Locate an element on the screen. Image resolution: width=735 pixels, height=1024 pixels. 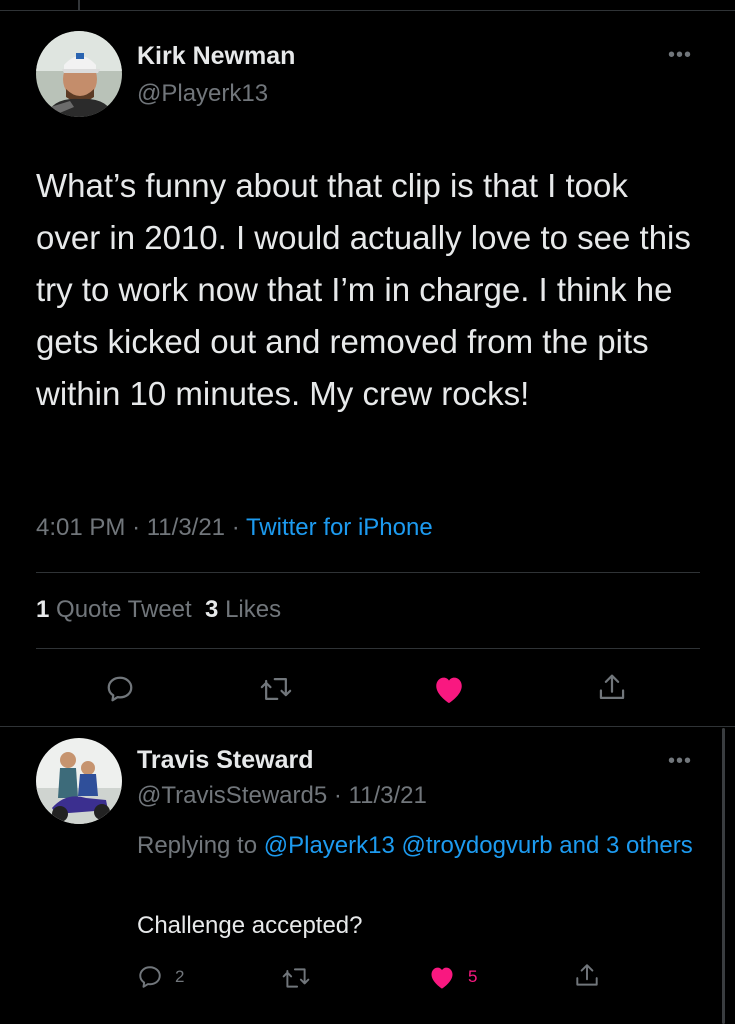
reply-like-count: 5 is located at coordinates (473, 976).